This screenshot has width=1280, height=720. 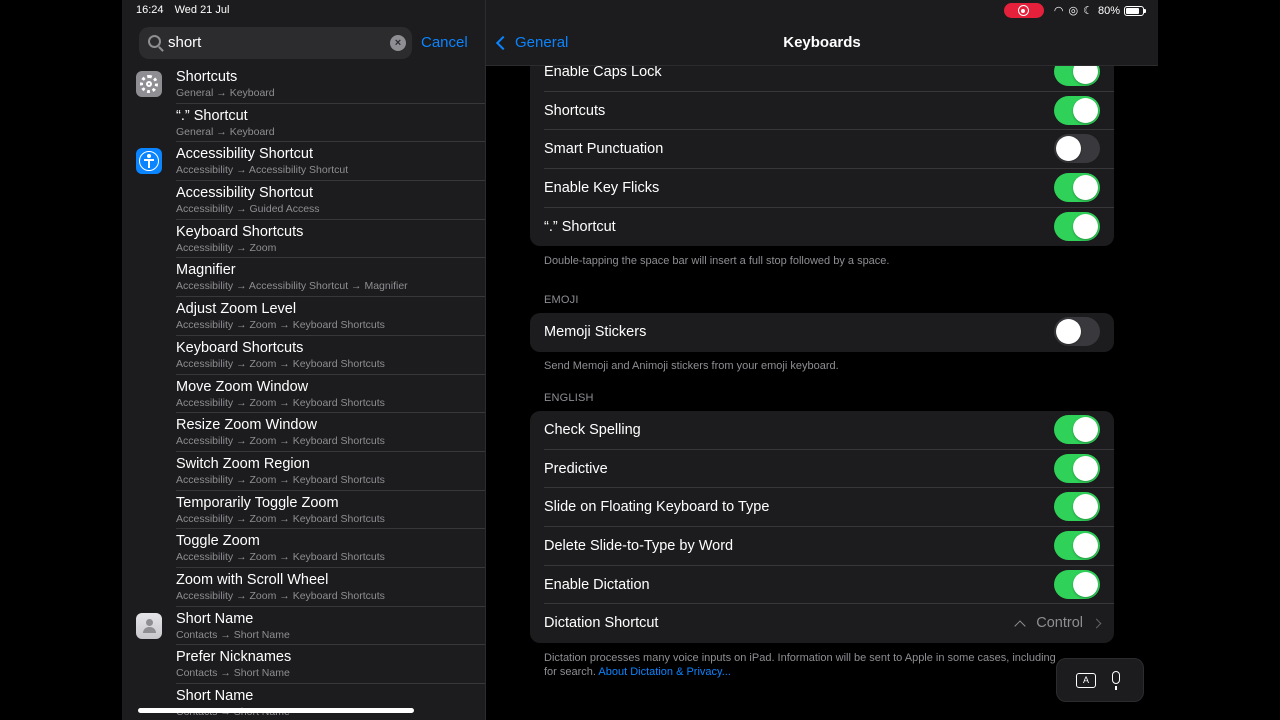 I want to click on setting-row-memoji-stickers: Memoji Stickers, so click(x=822, y=332).